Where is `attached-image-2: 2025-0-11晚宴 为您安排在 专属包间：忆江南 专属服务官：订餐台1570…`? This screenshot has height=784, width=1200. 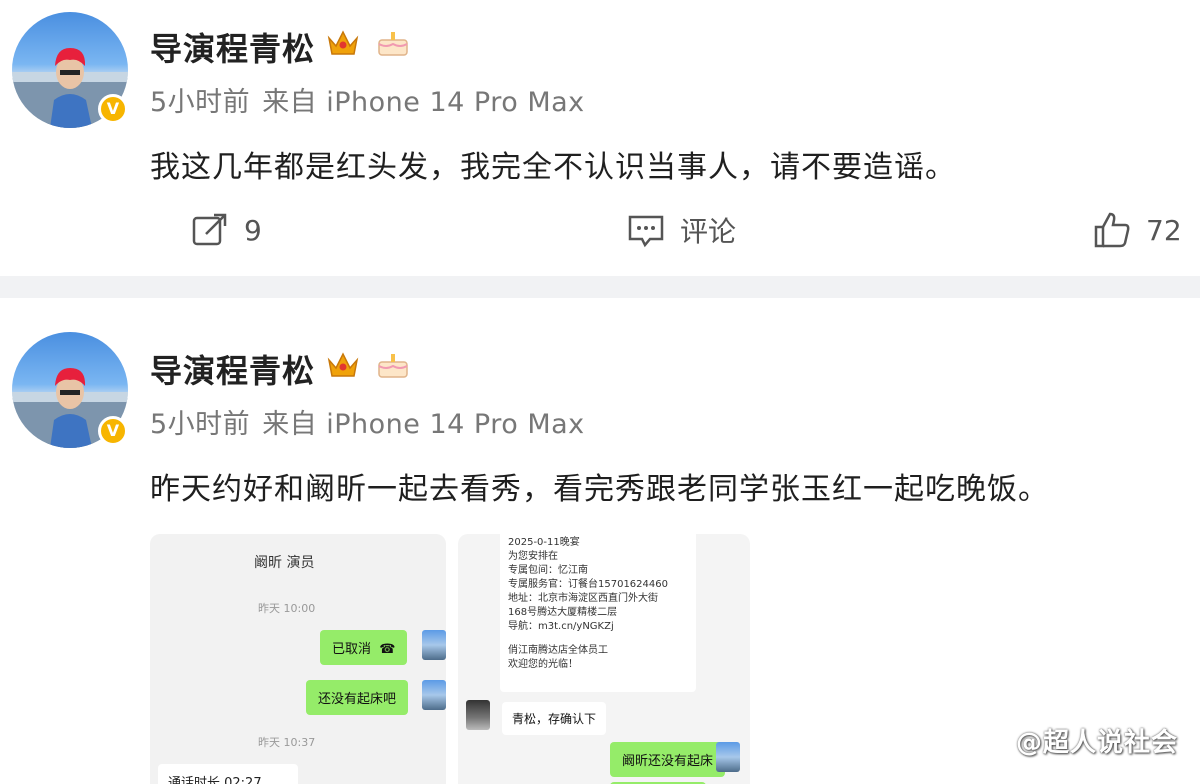
attached-image-2: 2025-0-11晚宴 为您安排在 专属包间：忆江南 专属服务官：订餐台1570… is located at coordinates (604, 659).